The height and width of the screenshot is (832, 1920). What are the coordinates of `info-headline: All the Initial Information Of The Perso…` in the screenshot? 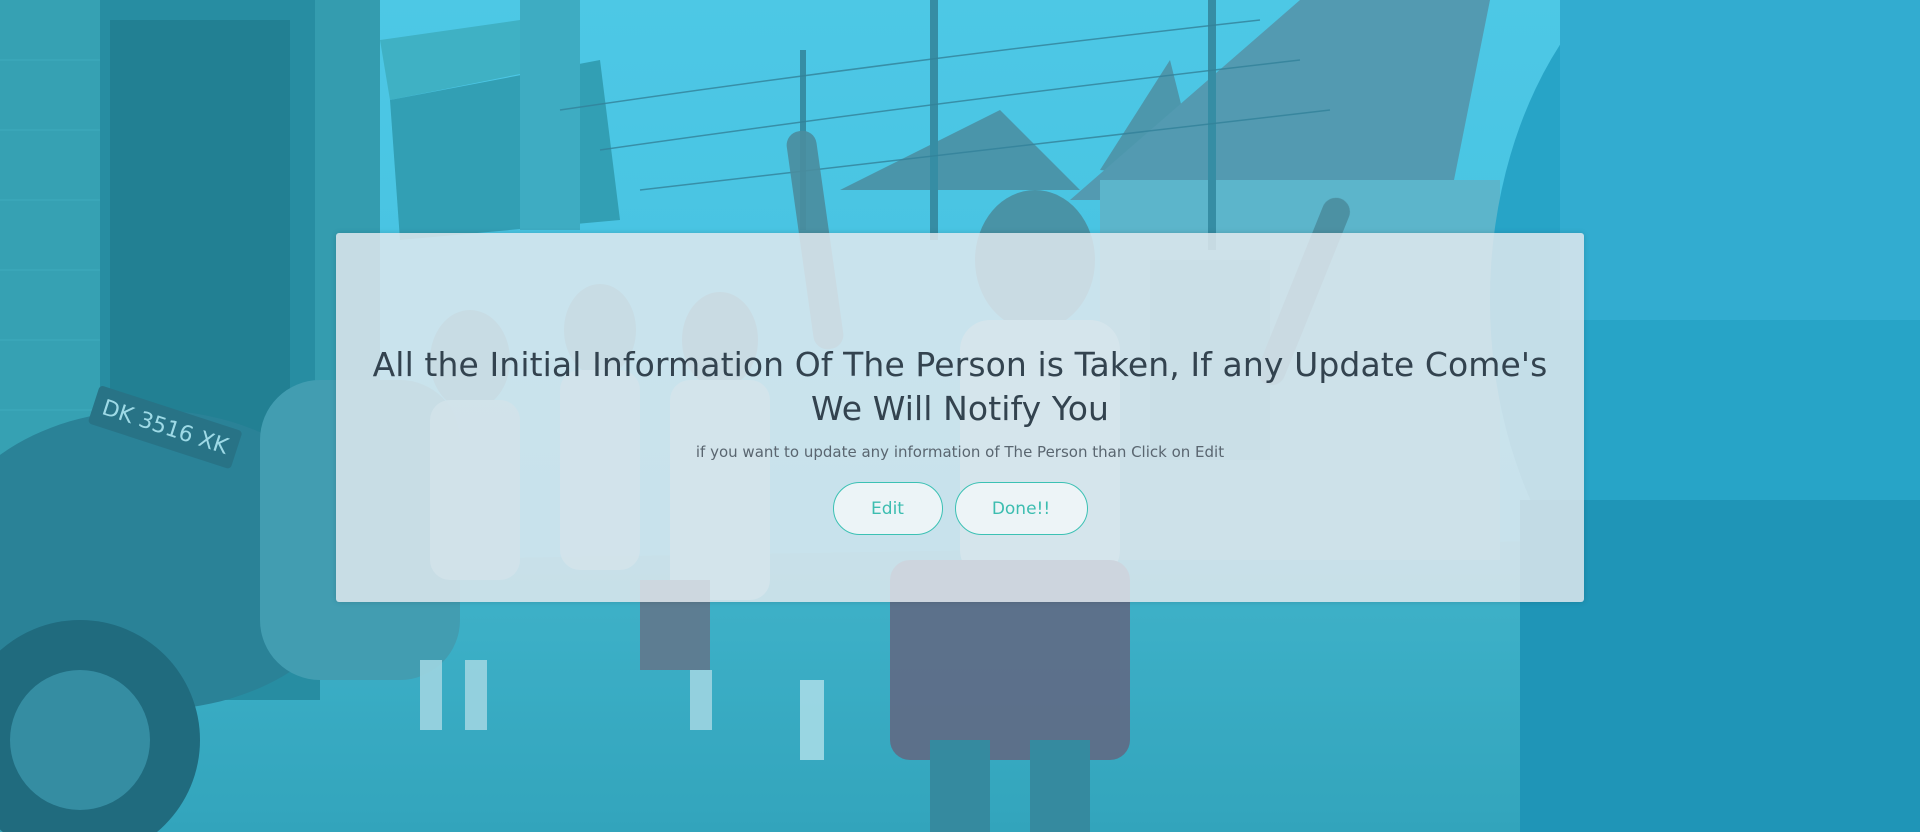 It's located at (960, 386).